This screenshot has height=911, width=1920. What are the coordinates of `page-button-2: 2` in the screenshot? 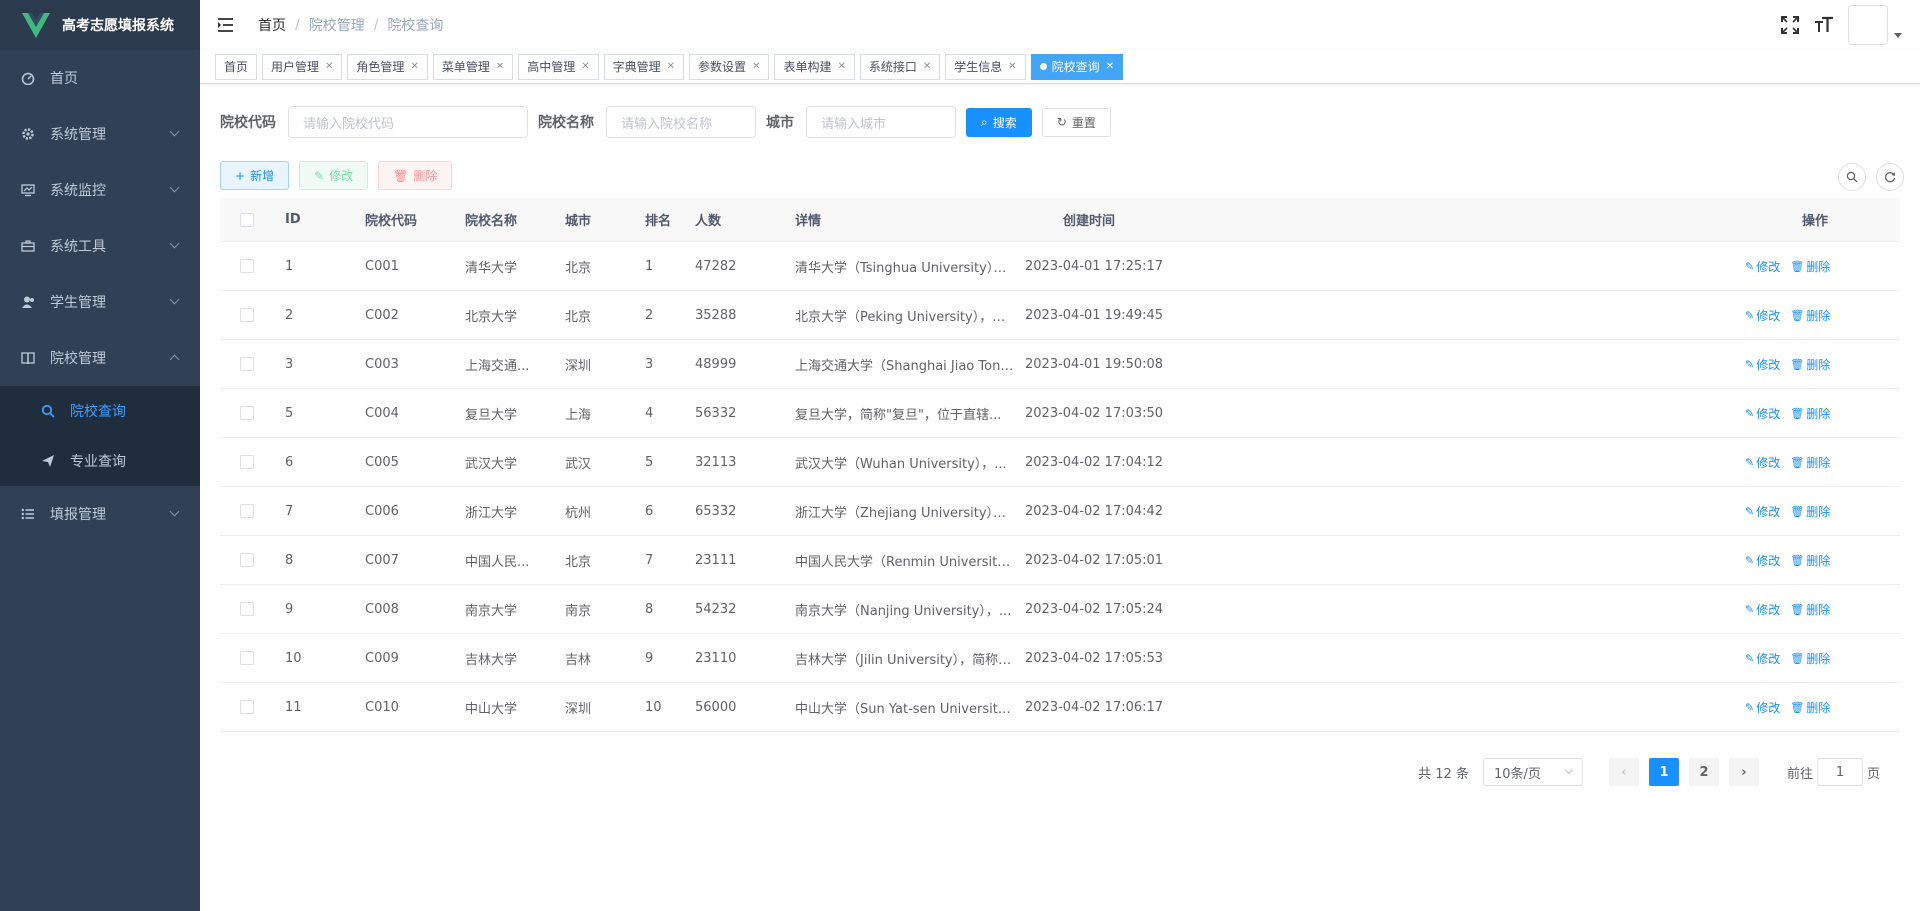 It's located at (1703, 772).